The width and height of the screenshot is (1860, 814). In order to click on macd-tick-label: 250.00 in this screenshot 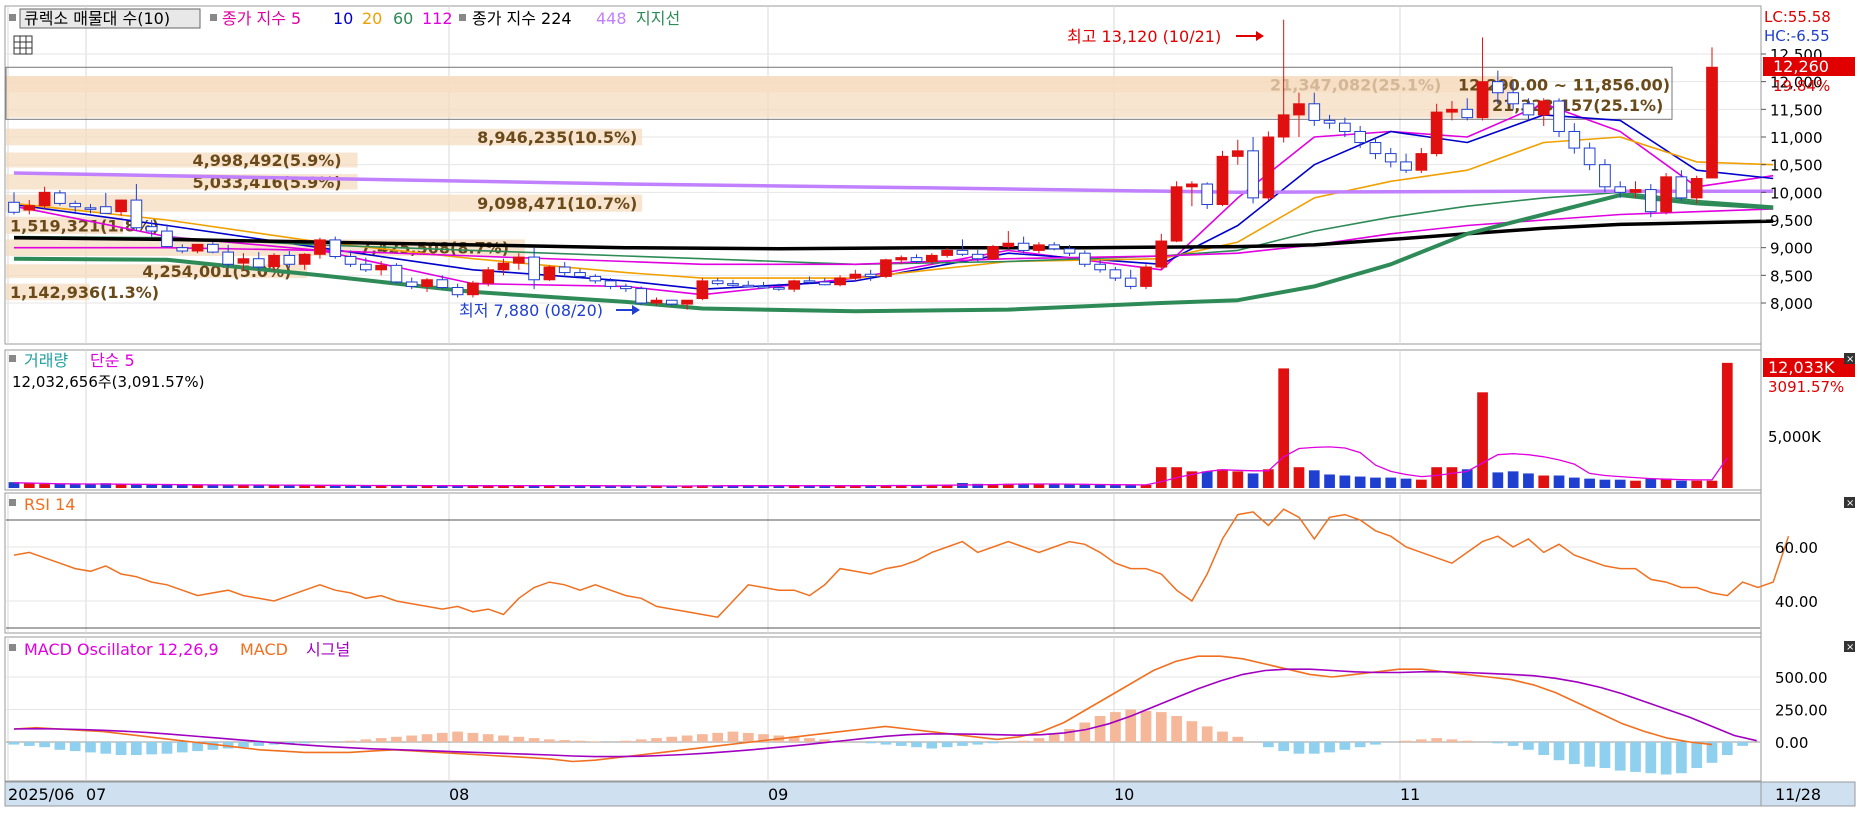, I will do `click(1801, 711)`.